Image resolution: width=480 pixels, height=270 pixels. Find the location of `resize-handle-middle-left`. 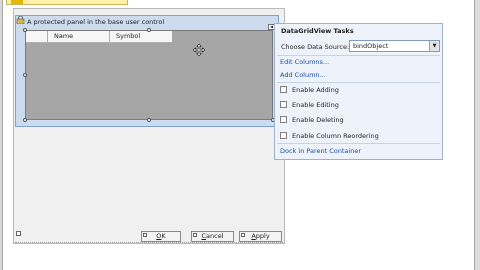

resize-handle-middle-left is located at coordinates (25, 75).